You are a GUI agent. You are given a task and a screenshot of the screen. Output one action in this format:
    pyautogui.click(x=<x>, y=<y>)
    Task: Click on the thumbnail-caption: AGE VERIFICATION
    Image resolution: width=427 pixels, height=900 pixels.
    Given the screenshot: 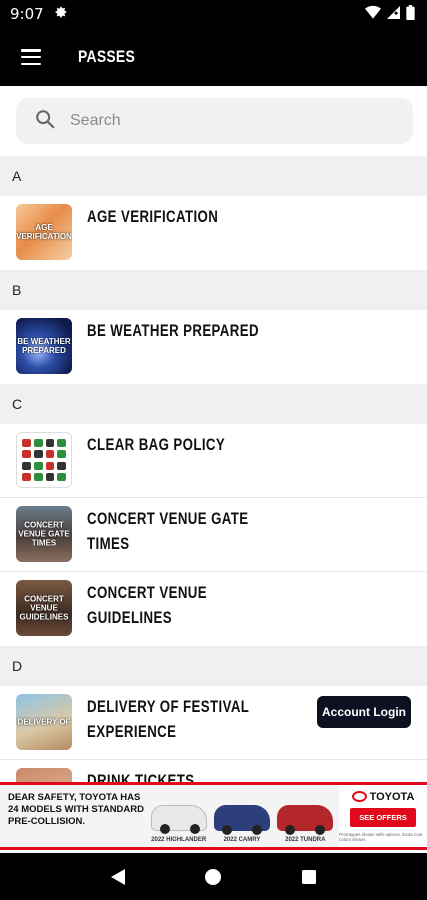 What is the action you would take?
    pyautogui.click(x=44, y=232)
    